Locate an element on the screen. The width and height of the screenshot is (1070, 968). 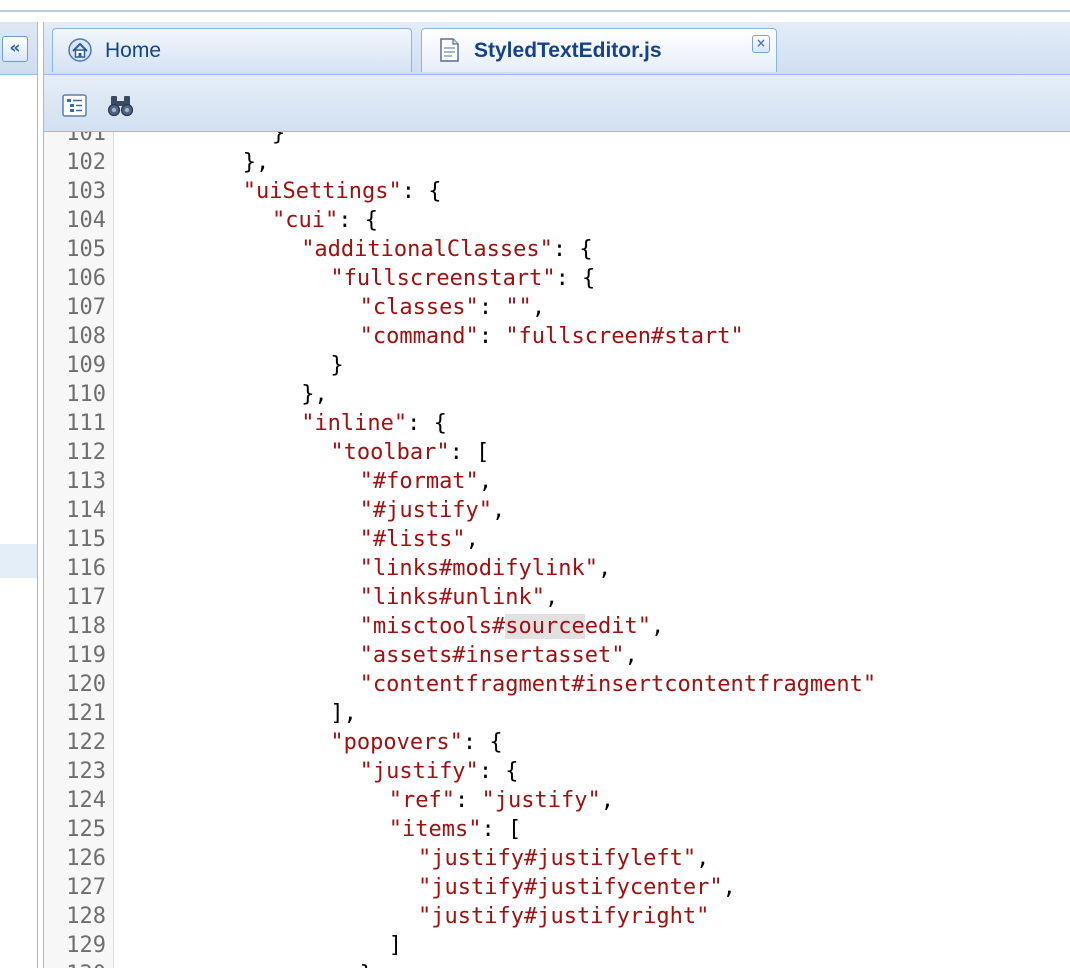
binoculars-find-icon is located at coordinates (121, 106).